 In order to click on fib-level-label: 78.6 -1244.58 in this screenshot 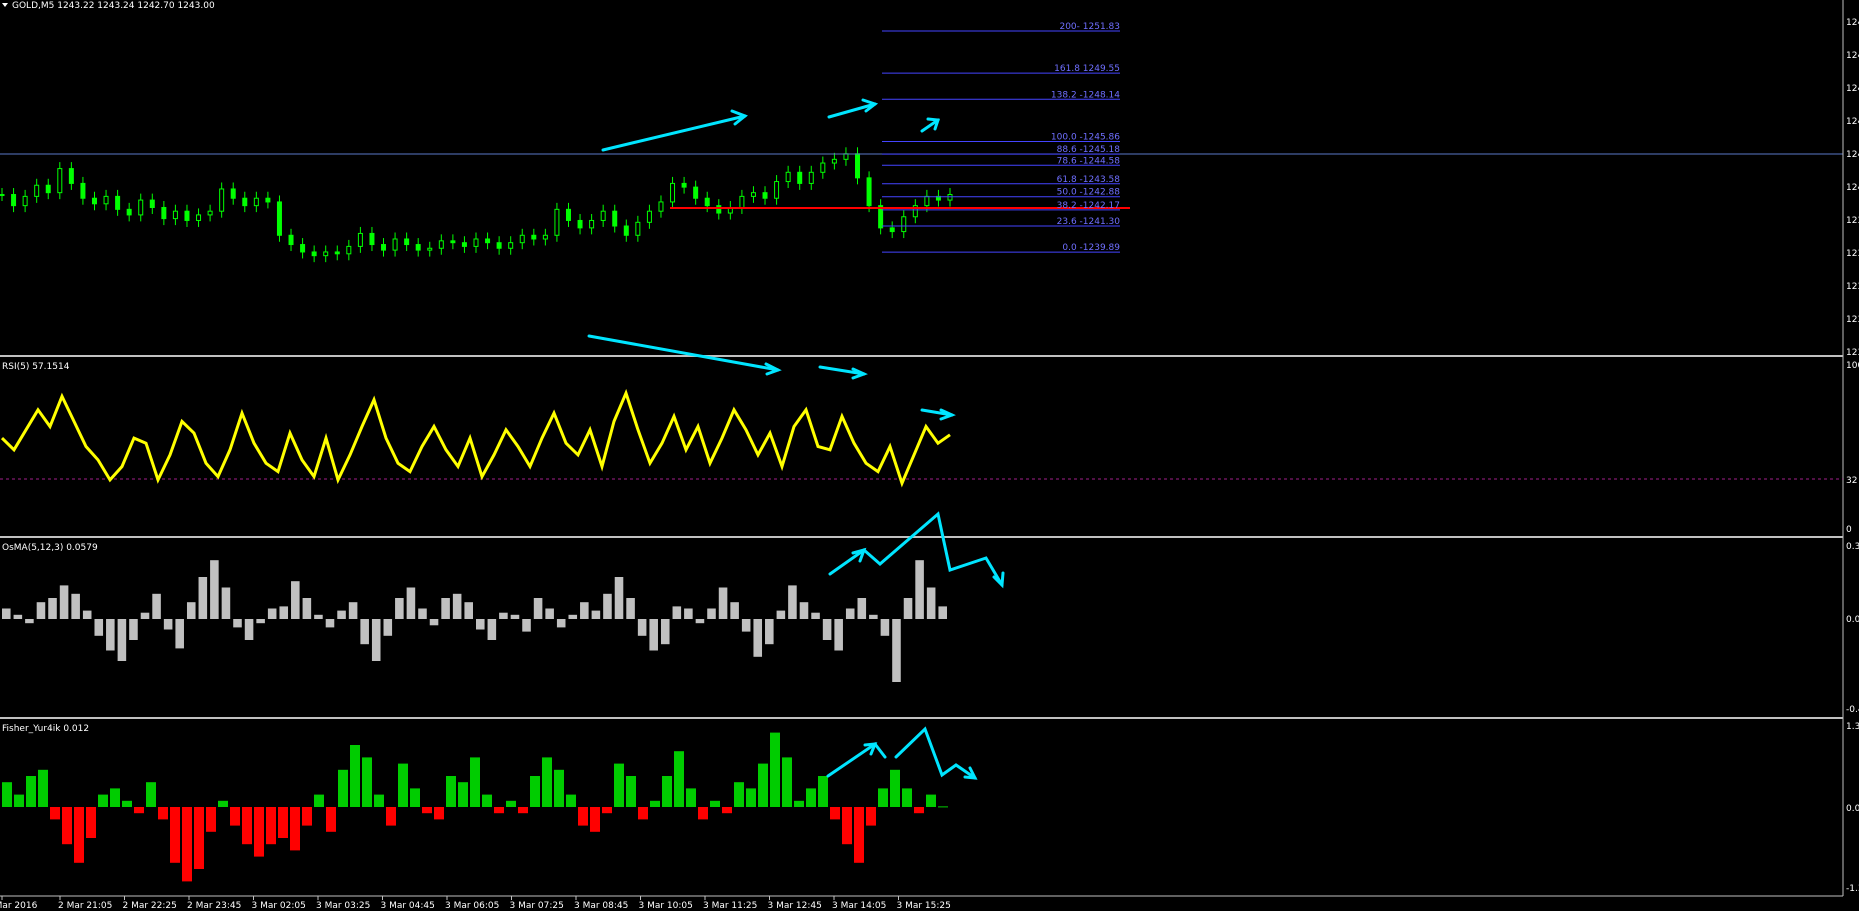, I will do `click(1089, 161)`.